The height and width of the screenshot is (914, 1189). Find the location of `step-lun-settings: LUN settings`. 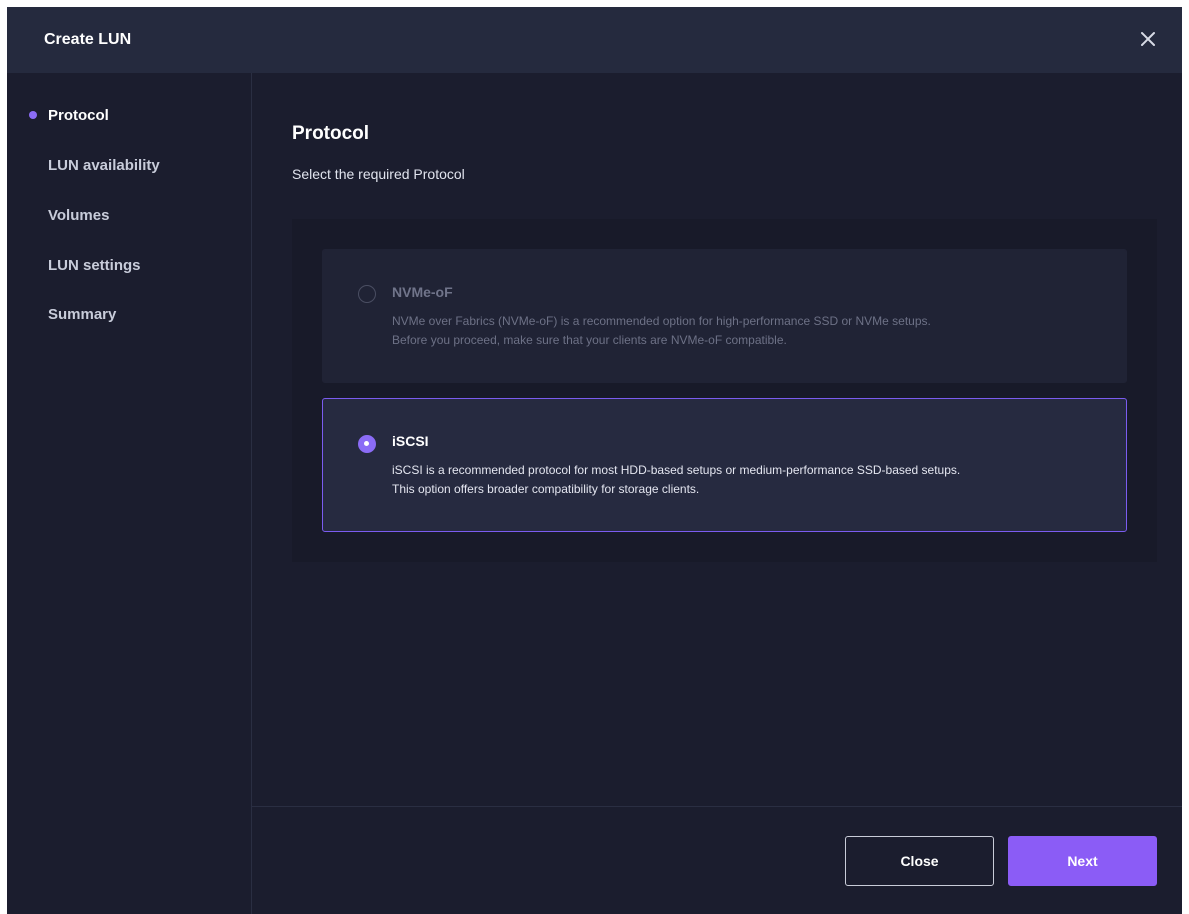

step-lun-settings: LUN settings is located at coordinates (94, 265).